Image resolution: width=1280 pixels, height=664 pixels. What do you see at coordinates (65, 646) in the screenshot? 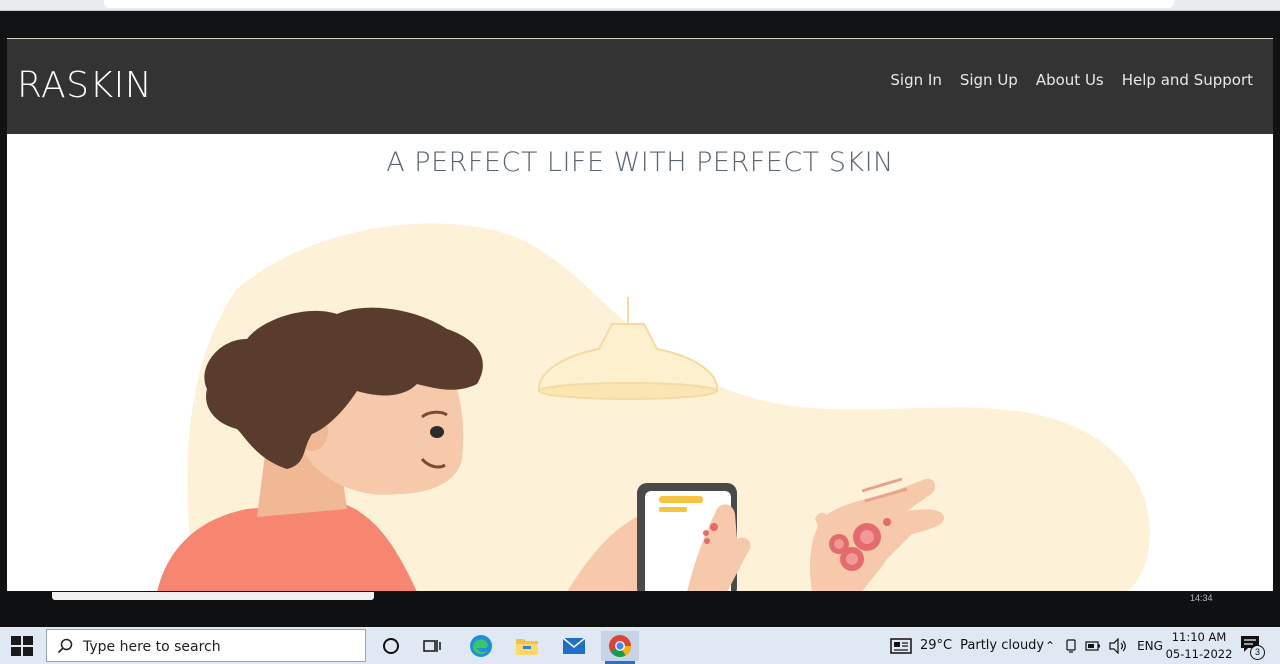
I see `search-icon` at bounding box center [65, 646].